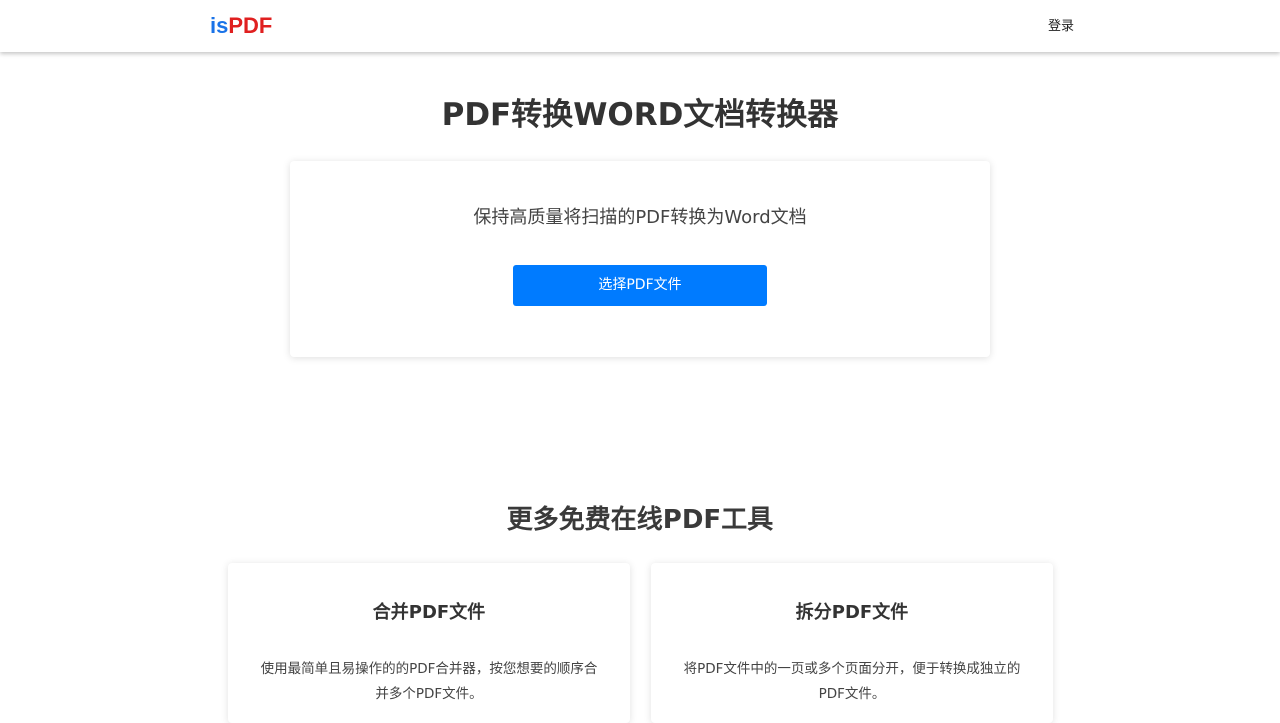  Describe the element at coordinates (429, 612) in the screenshot. I see `tool-card-title: 合并PDF文件` at that location.